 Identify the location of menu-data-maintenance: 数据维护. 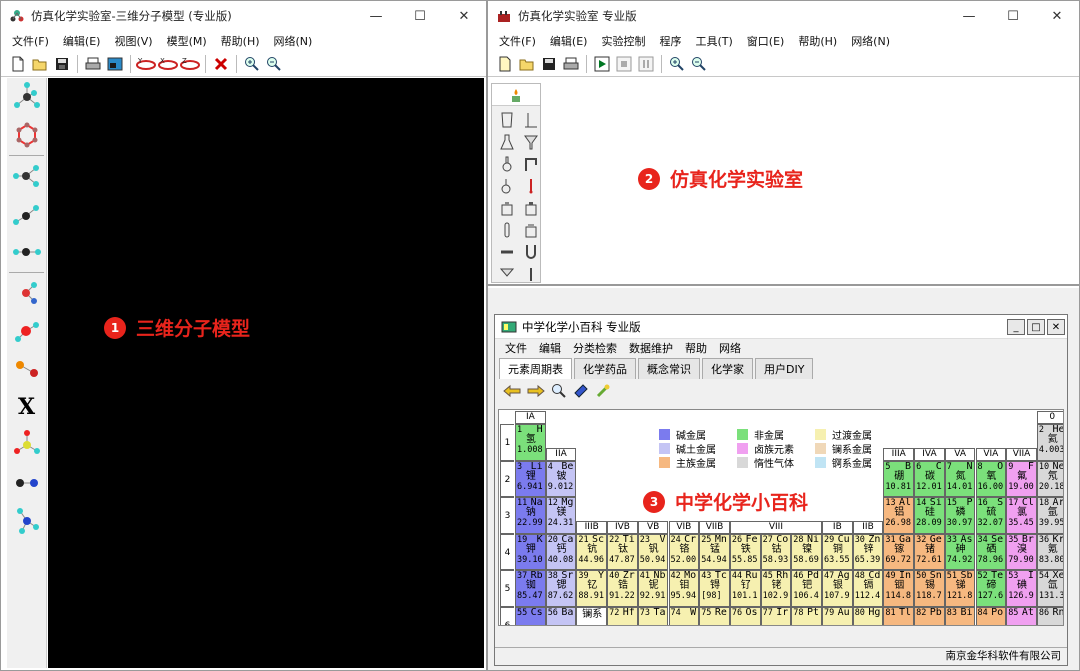
(651, 348).